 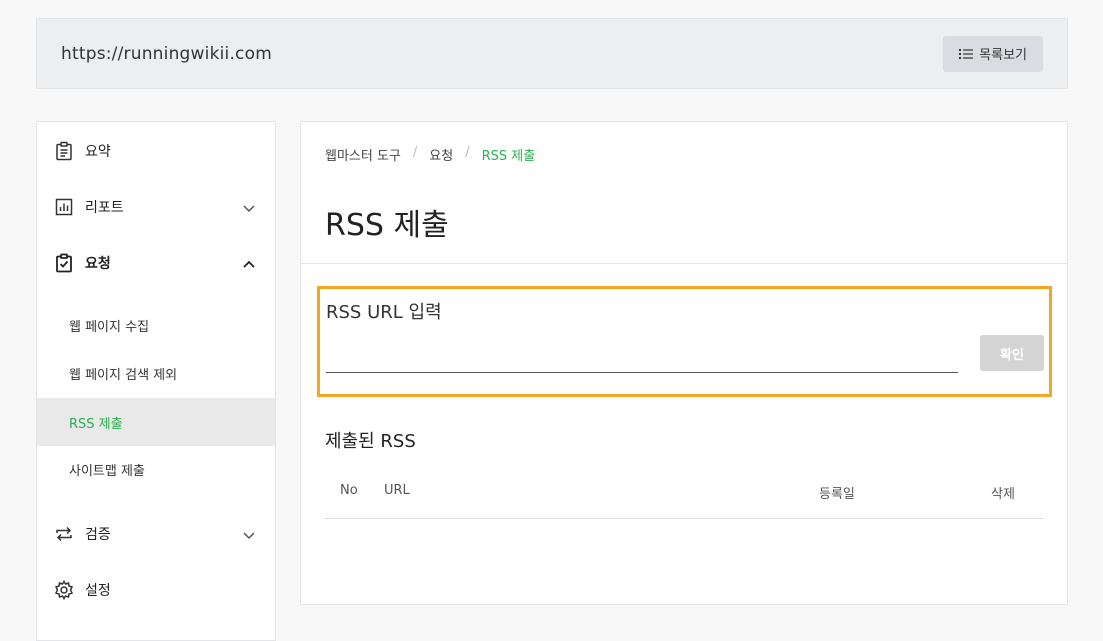 What do you see at coordinates (156, 207) in the screenshot?
I see `sidebar-item-report: 리포트` at bounding box center [156, 207].